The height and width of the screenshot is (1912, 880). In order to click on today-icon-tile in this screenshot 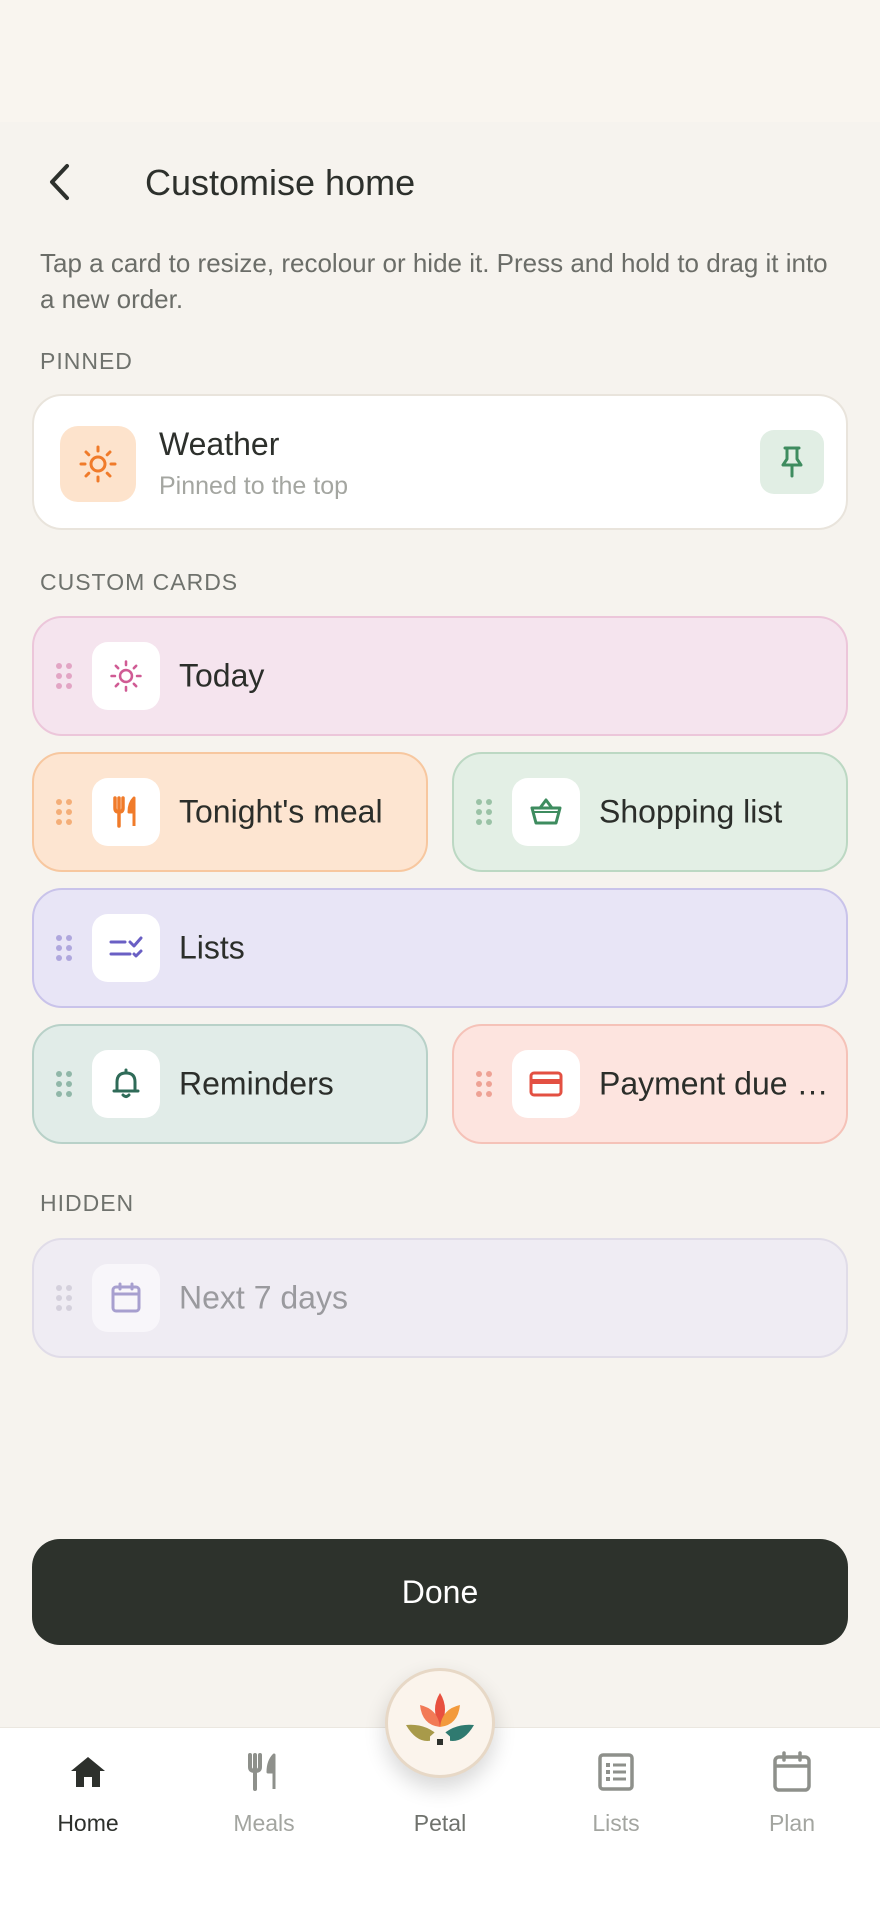, I will do `click(126, 676)`.